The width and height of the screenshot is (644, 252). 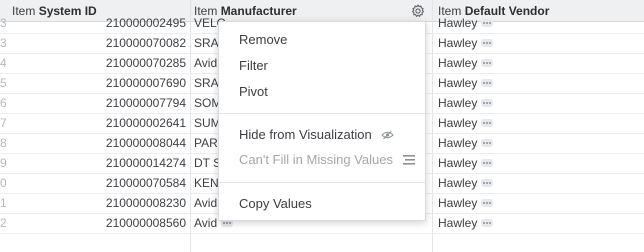 I want to click on system-id-cell: 210000070285, so click(x=145, y=63).